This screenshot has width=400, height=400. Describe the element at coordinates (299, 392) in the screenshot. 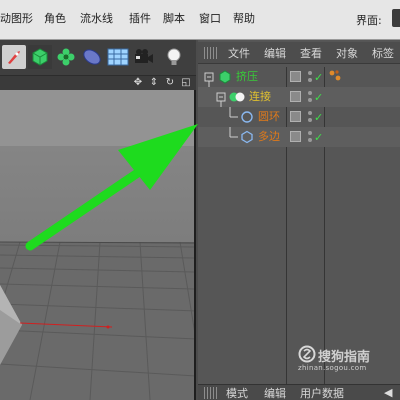

I see `attribute-manager-bar: 模式 编辑 用户数据 ◀` at that location.